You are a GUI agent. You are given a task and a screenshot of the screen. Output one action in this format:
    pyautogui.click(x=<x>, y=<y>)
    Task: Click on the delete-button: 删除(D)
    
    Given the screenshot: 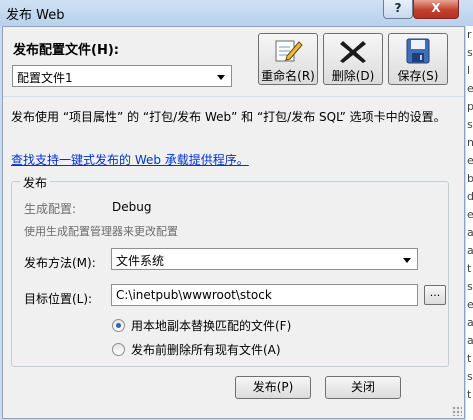 What is the action you would take?
    pyautogui.click(x=353, y=59)
    